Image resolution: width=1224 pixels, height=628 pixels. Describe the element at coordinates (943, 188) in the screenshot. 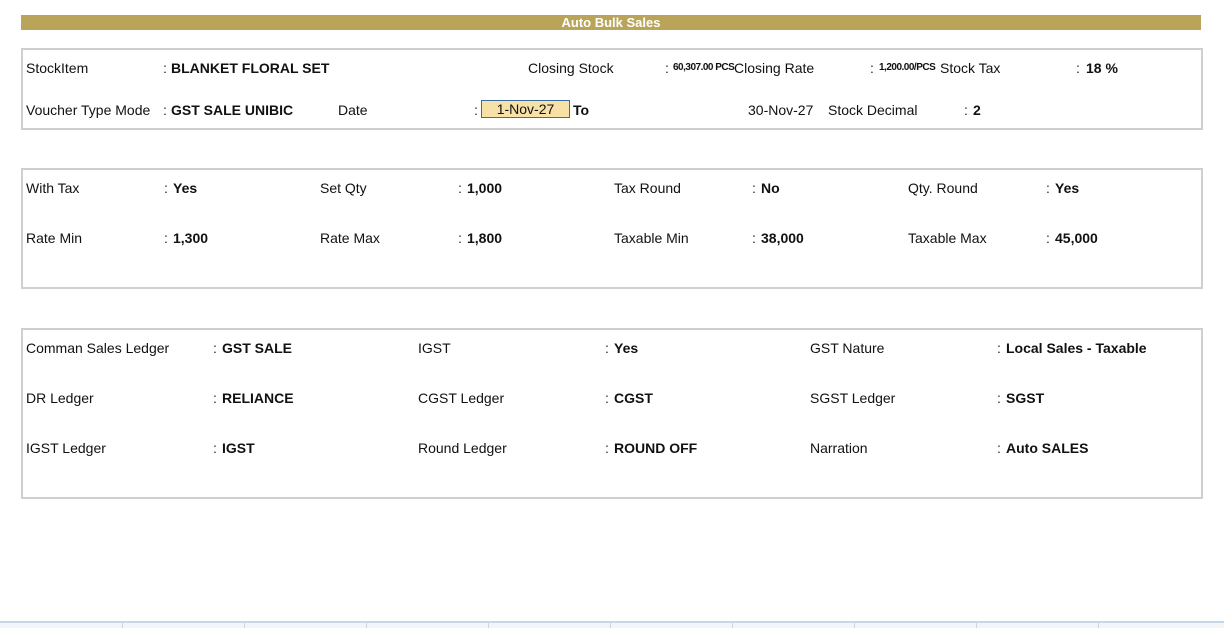

I see `qty-round-label: Qty. Round` at that location.